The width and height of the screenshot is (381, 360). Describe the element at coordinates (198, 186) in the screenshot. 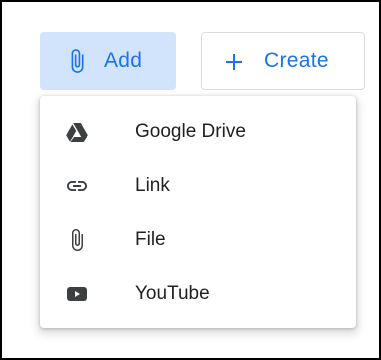

I see `menu-item-link: Link` at that location.